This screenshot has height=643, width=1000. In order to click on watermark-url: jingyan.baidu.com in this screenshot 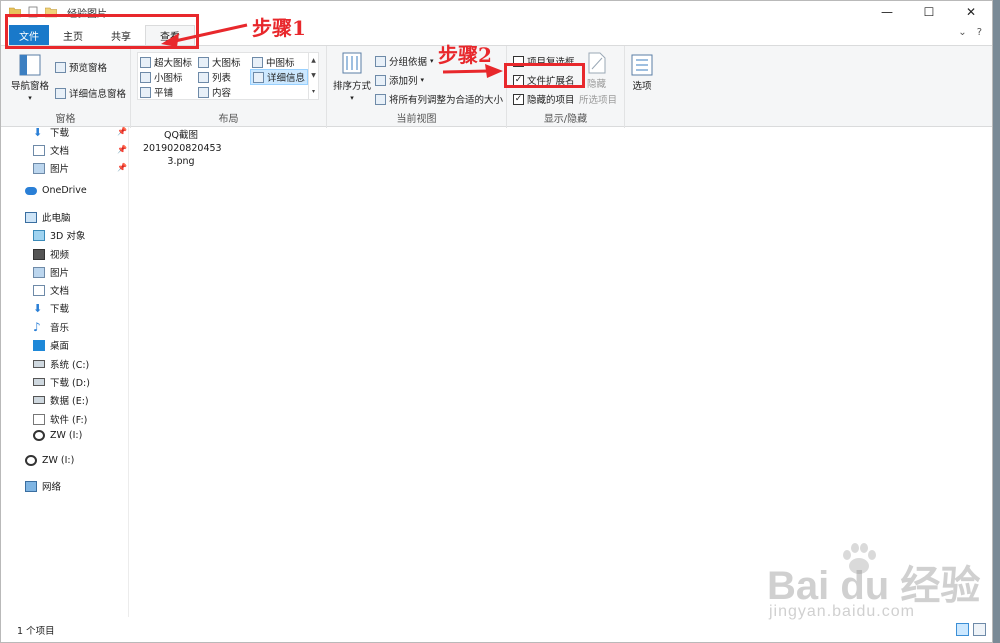, I will do `click(842, 611)`.